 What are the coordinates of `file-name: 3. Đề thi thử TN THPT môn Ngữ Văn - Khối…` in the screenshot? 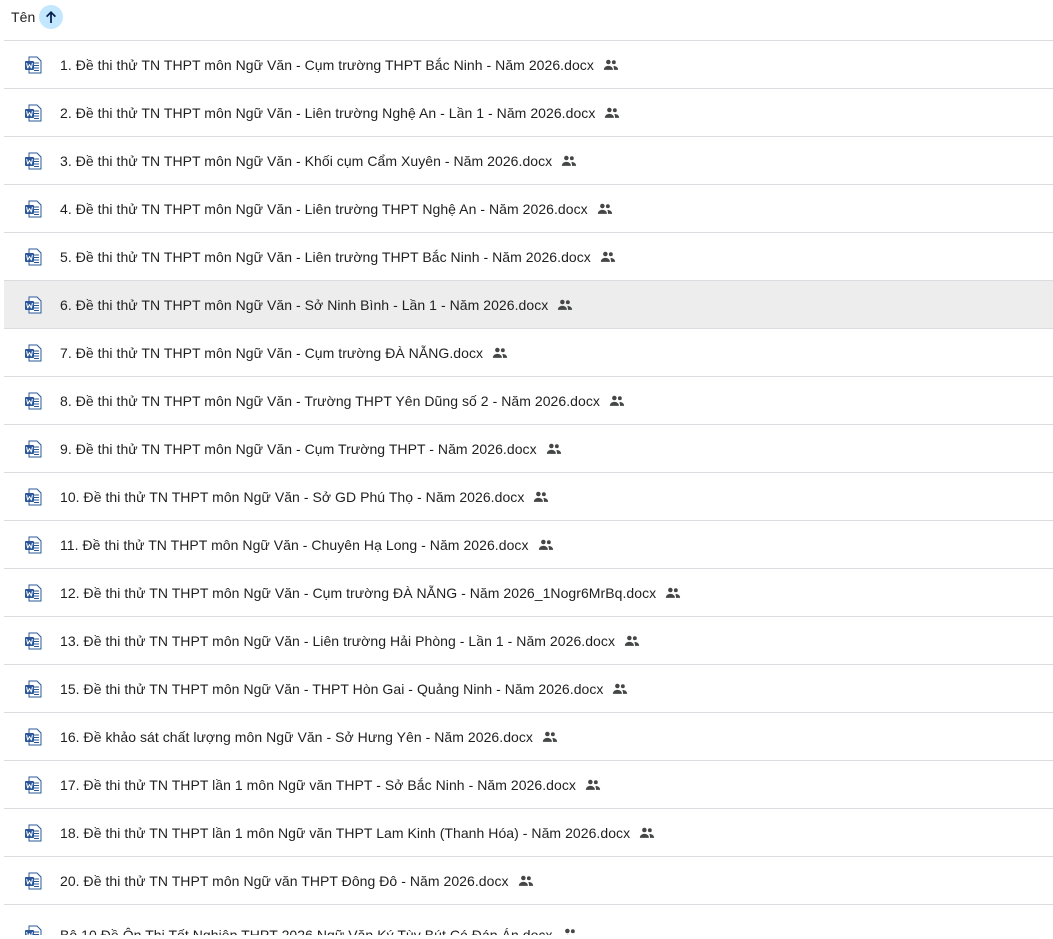 It's located at (306, 160).